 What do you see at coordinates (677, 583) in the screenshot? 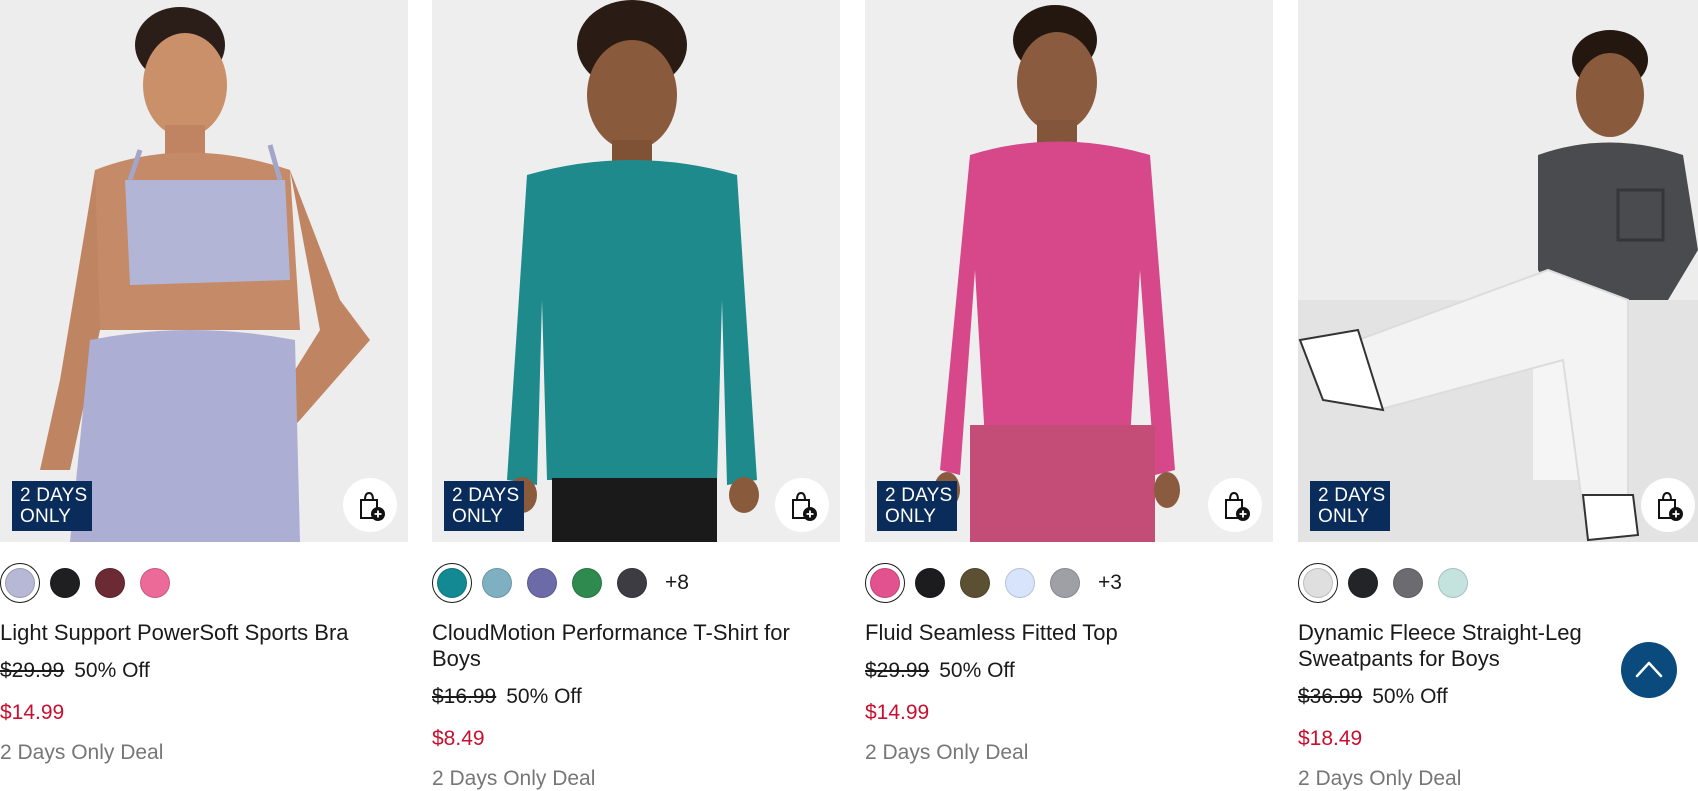
I see `more-colors-count: +8` at bounding box center [677, 583].